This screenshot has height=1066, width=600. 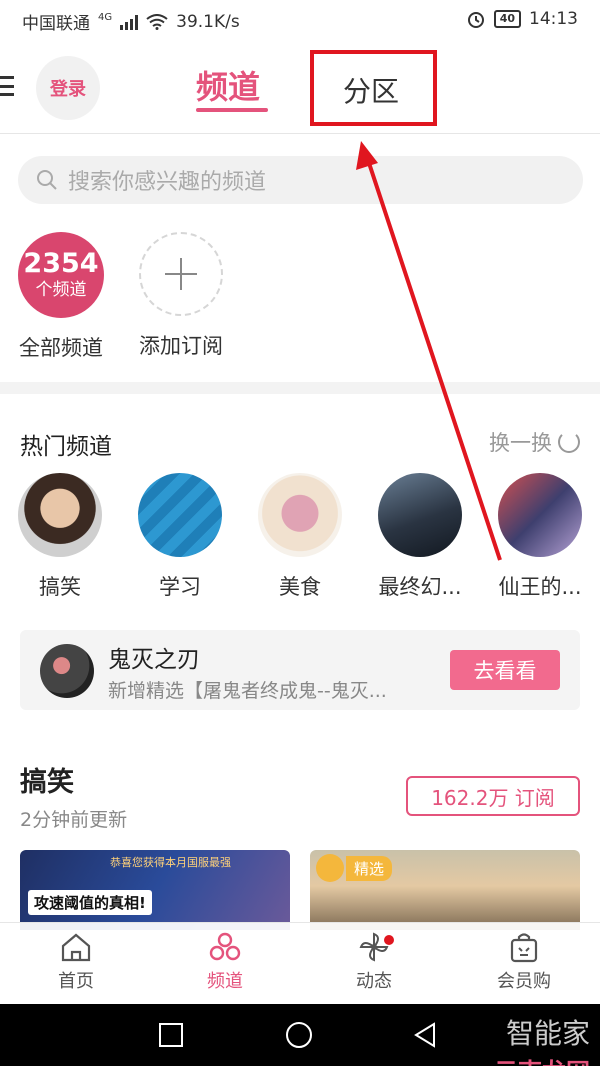 I want to click on bottom-nav: 首页 频道 动态 会员购, so click(x=300, y=963).